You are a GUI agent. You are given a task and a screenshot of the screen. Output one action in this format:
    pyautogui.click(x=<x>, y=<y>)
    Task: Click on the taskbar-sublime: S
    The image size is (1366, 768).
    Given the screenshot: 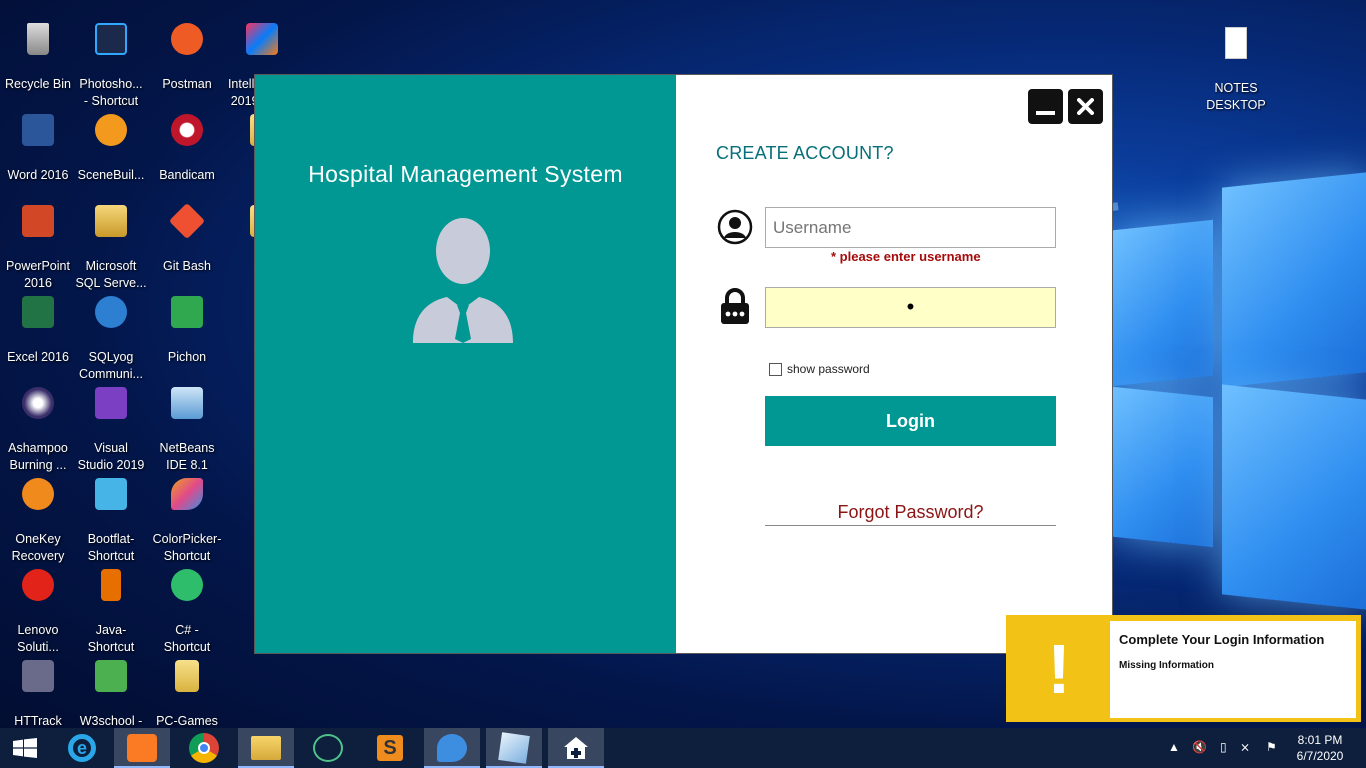 What is the action you would take?
    pyautogui.click(x=390, y=748)
    